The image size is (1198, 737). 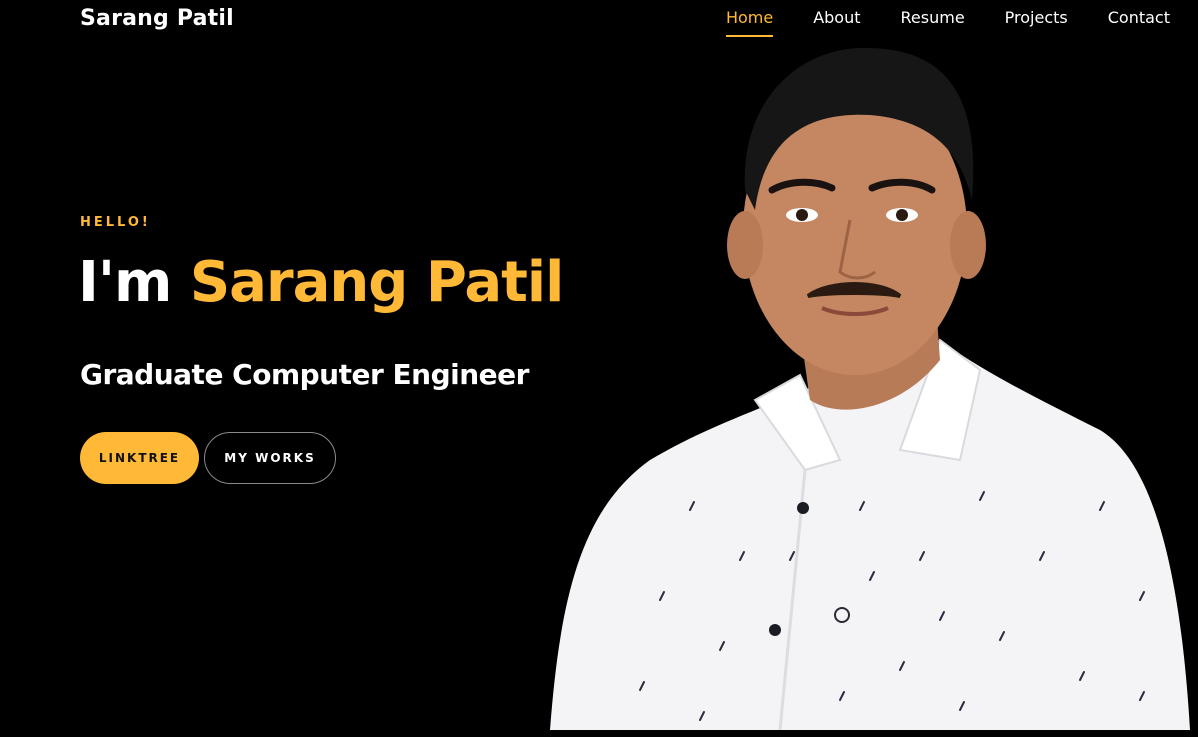 I want to click on main-nav: Home About Resume Projects Contact, so click(x=928, y=22).